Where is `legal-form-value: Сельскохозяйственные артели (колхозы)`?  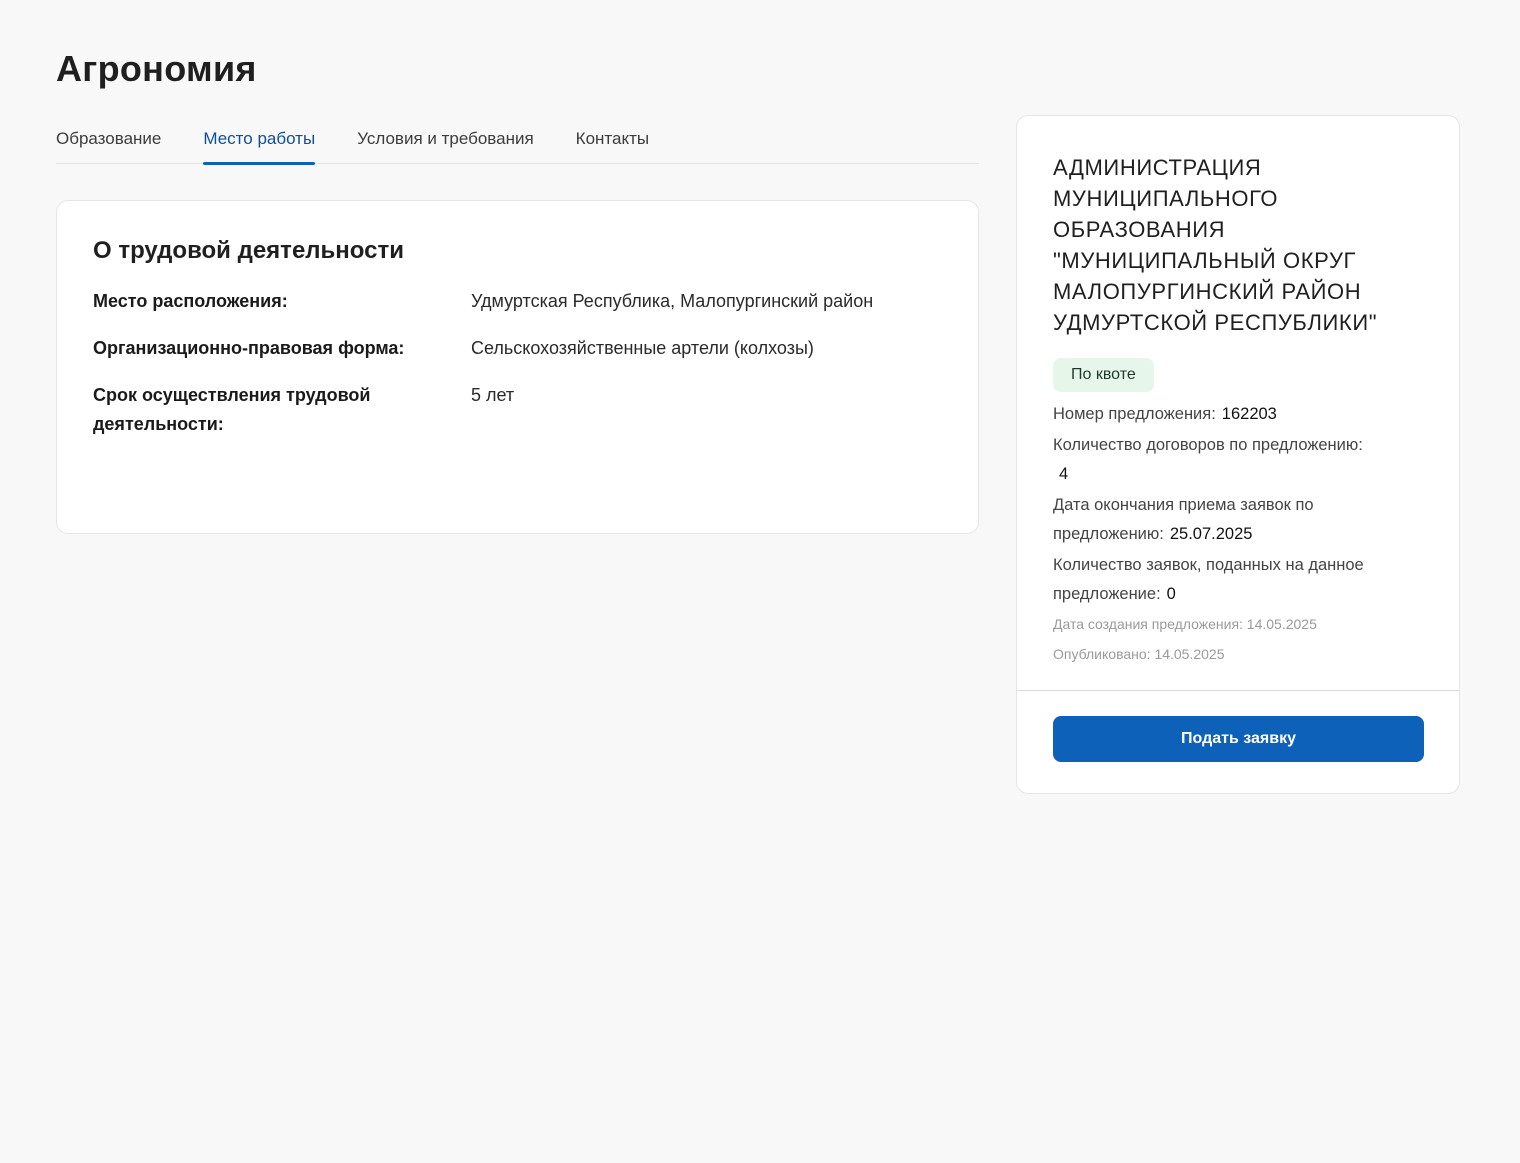 legal-form-value: Сельскохозяйственные артели (колхозы) is located at coordinates (642, 348).